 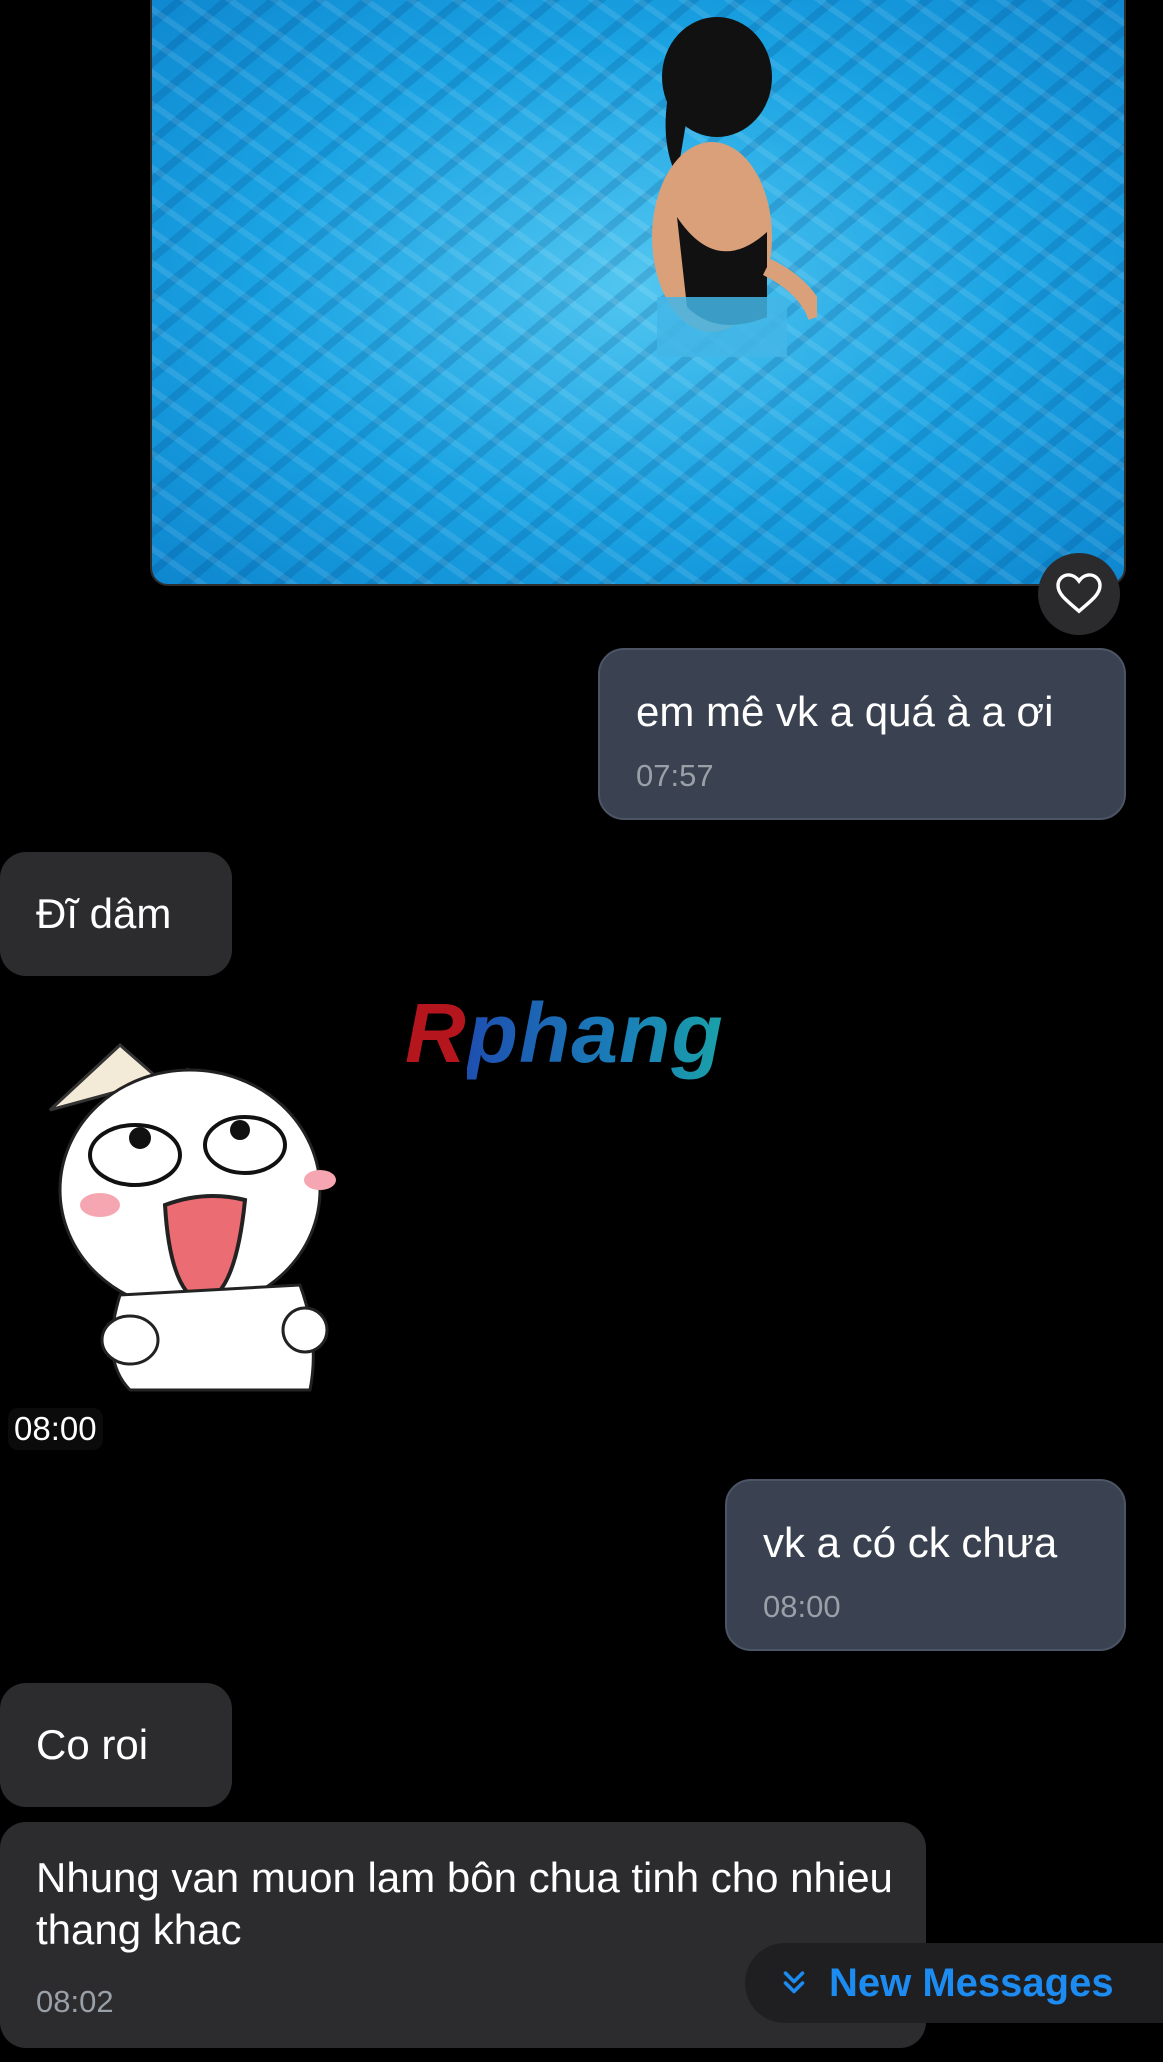 What do you see at coordinates (910, 1542) in the screenshot?
I see `message-text: vk a có ck chưa` at bounding box center [910, 1542].